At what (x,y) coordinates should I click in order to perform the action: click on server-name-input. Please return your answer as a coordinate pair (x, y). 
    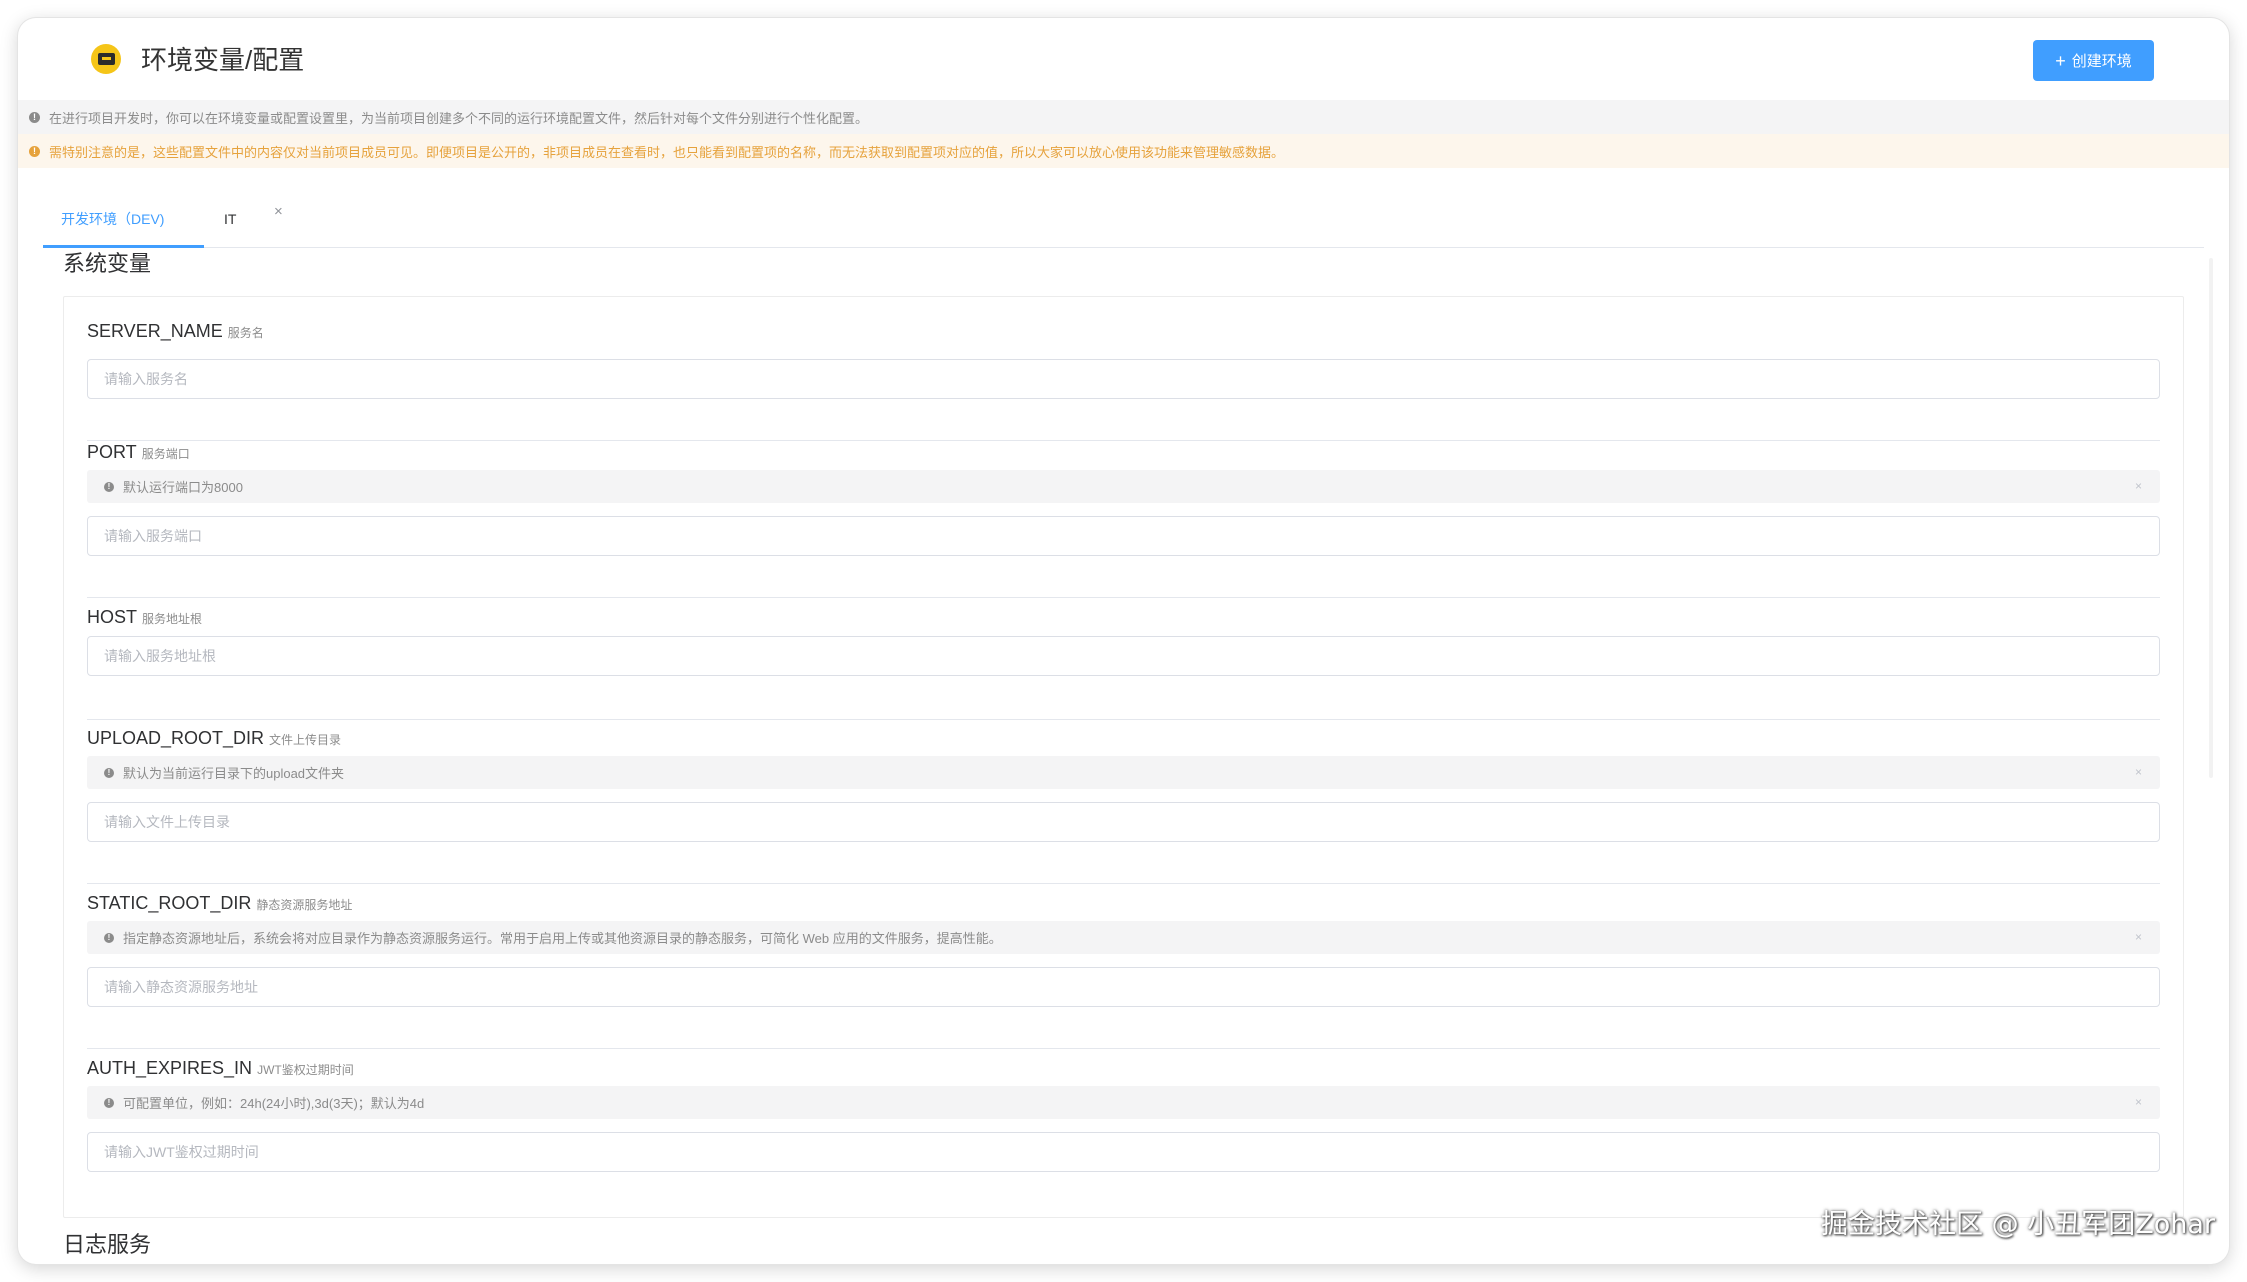
    Looking at the image, I should click on (1123, 379).